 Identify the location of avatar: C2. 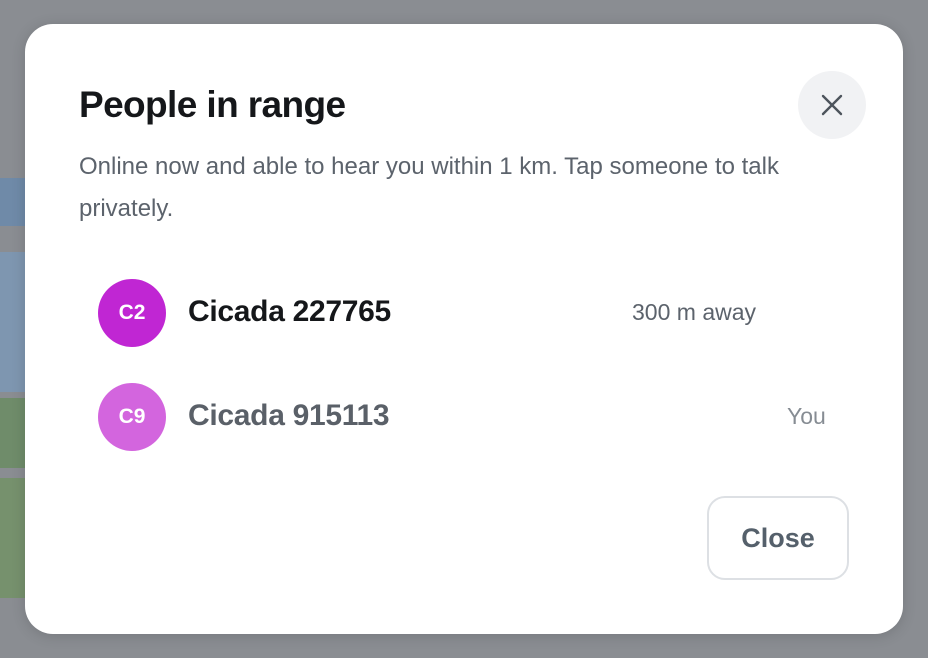
(132, 313).